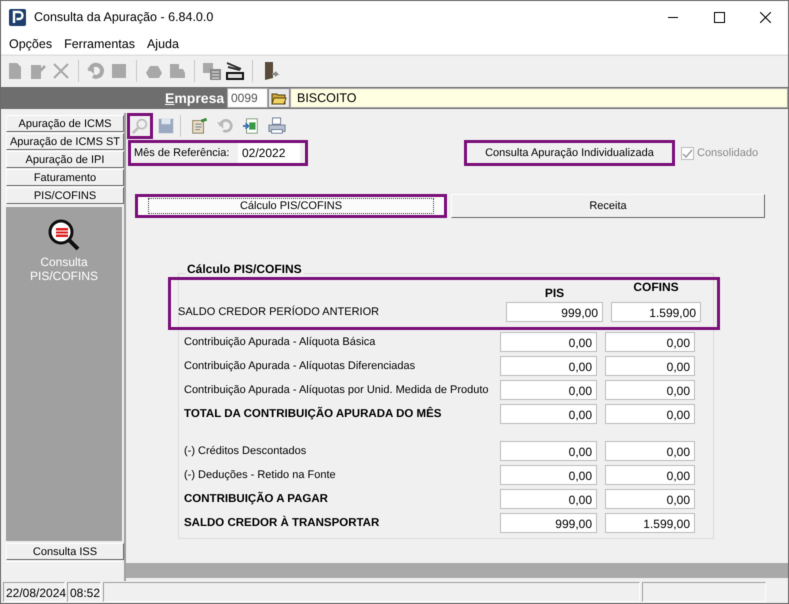 The width and height of the screenshot is (789, 604). What do you see at coordinates (99, 43) in the screenshot?
I see `menu-item: Ferramentas` at bounding box center [99, 43].